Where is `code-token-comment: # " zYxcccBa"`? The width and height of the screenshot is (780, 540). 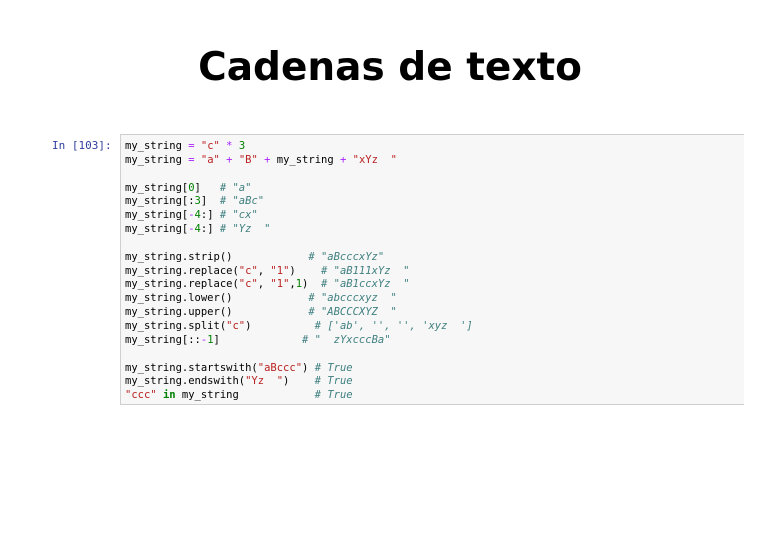
code-token-comment: # " zYxcccBa" is located at coordinates (346, 339).